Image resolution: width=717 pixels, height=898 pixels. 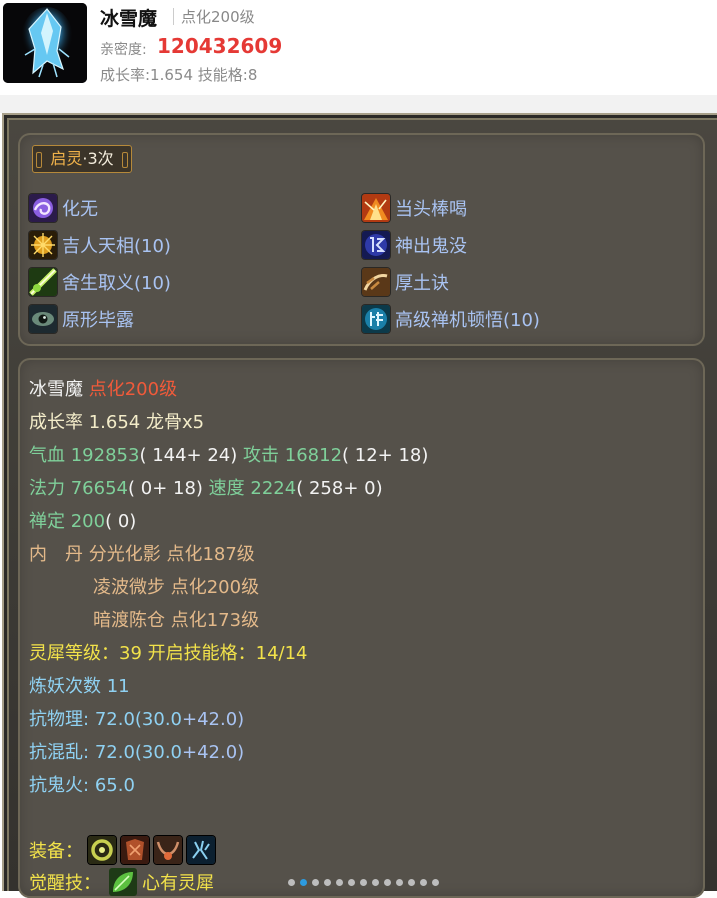 What do you see at coordinates (376, 319) in the screenshot?
I see `zen-rune-icon` at bounding box center [376, 319].